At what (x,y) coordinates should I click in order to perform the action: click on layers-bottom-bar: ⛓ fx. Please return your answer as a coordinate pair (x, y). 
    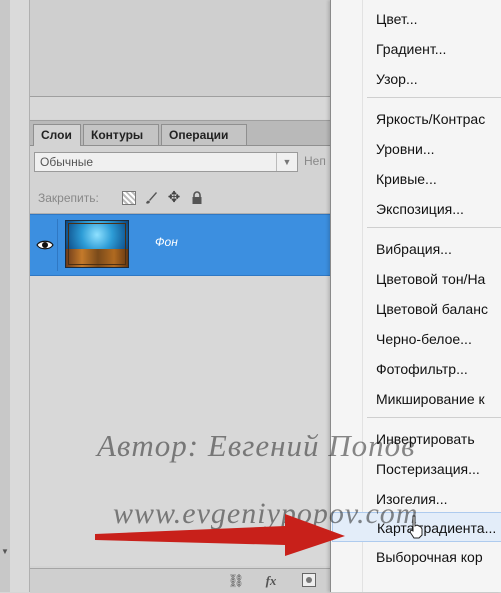
    Looking at the image, I should click on (180, 580).